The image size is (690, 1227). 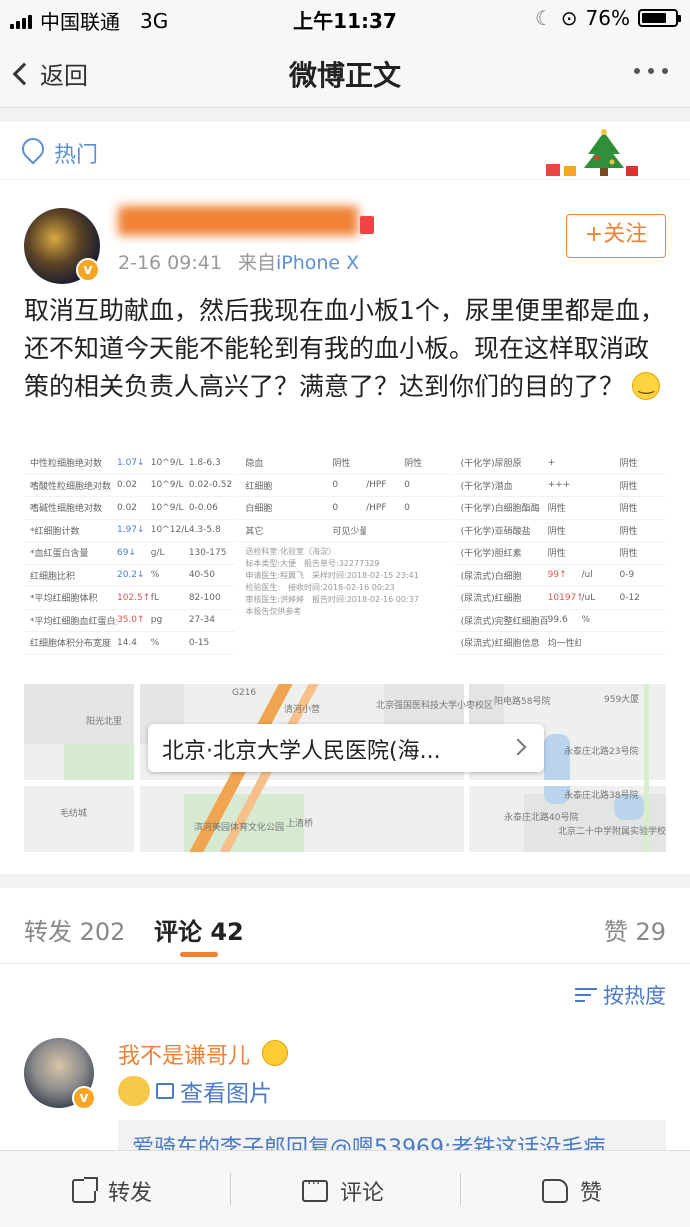 I want to click on lab-cell: pg, so click(x=156, y=620).